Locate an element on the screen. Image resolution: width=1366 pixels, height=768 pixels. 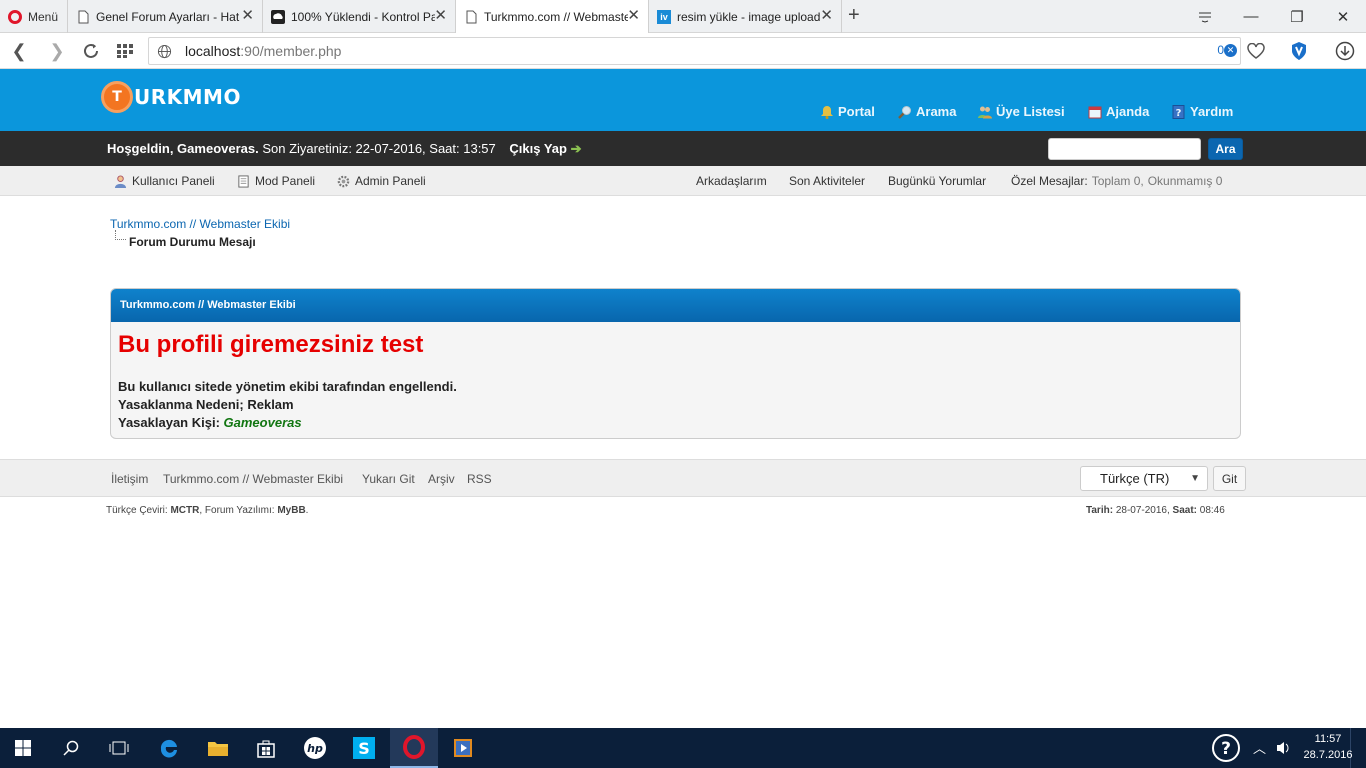
minimize-icon: — is located at coordinates (1251, 16).